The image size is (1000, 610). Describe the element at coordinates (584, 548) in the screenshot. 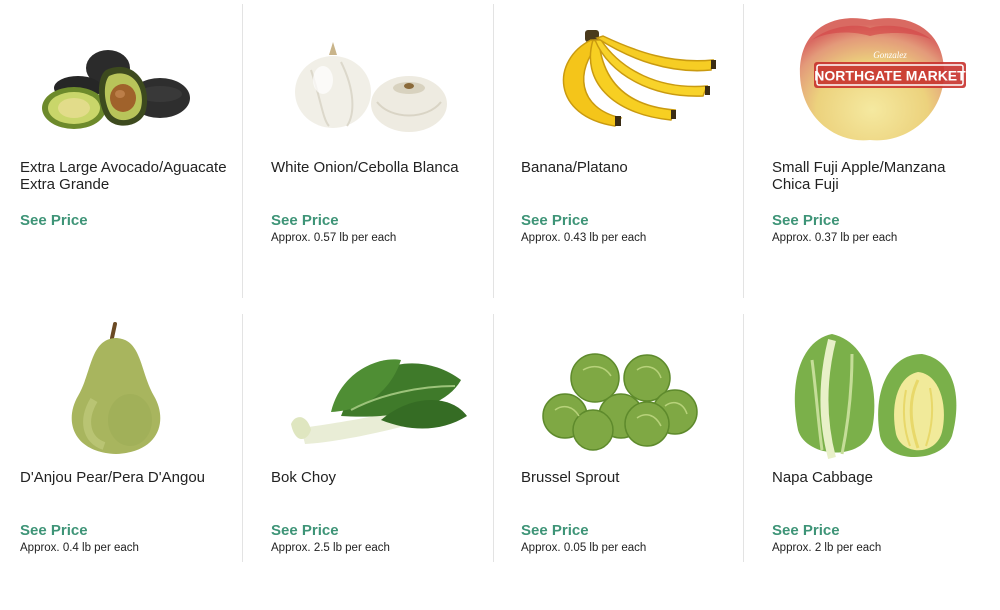

I see `approx-weight: Approx. 0.05 lb per each` at that location.